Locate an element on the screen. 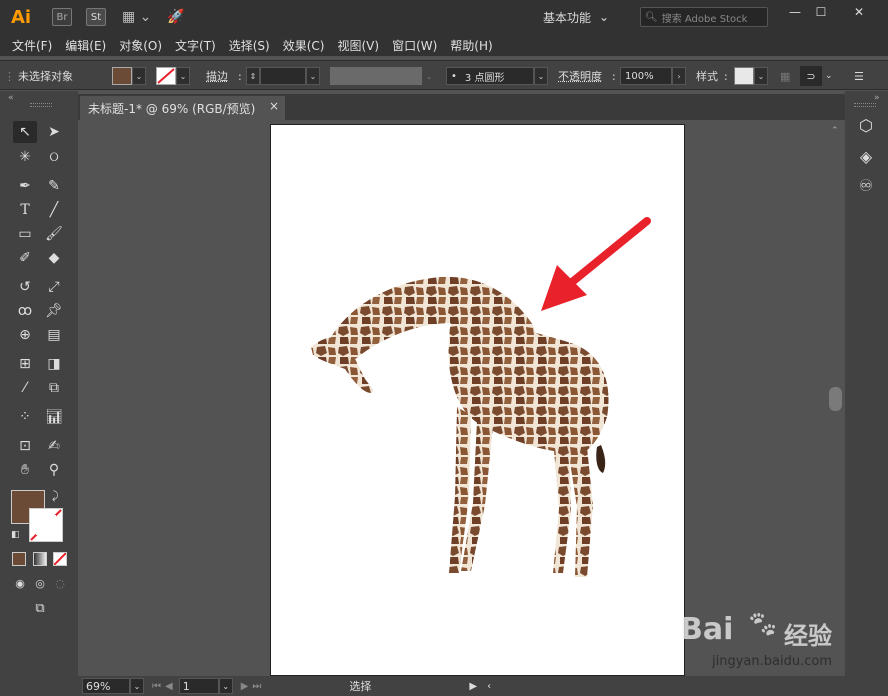 The height and width of the screenshot is (696, 888). recolor-icon: ⊃ is located at coordinates (811, 76).